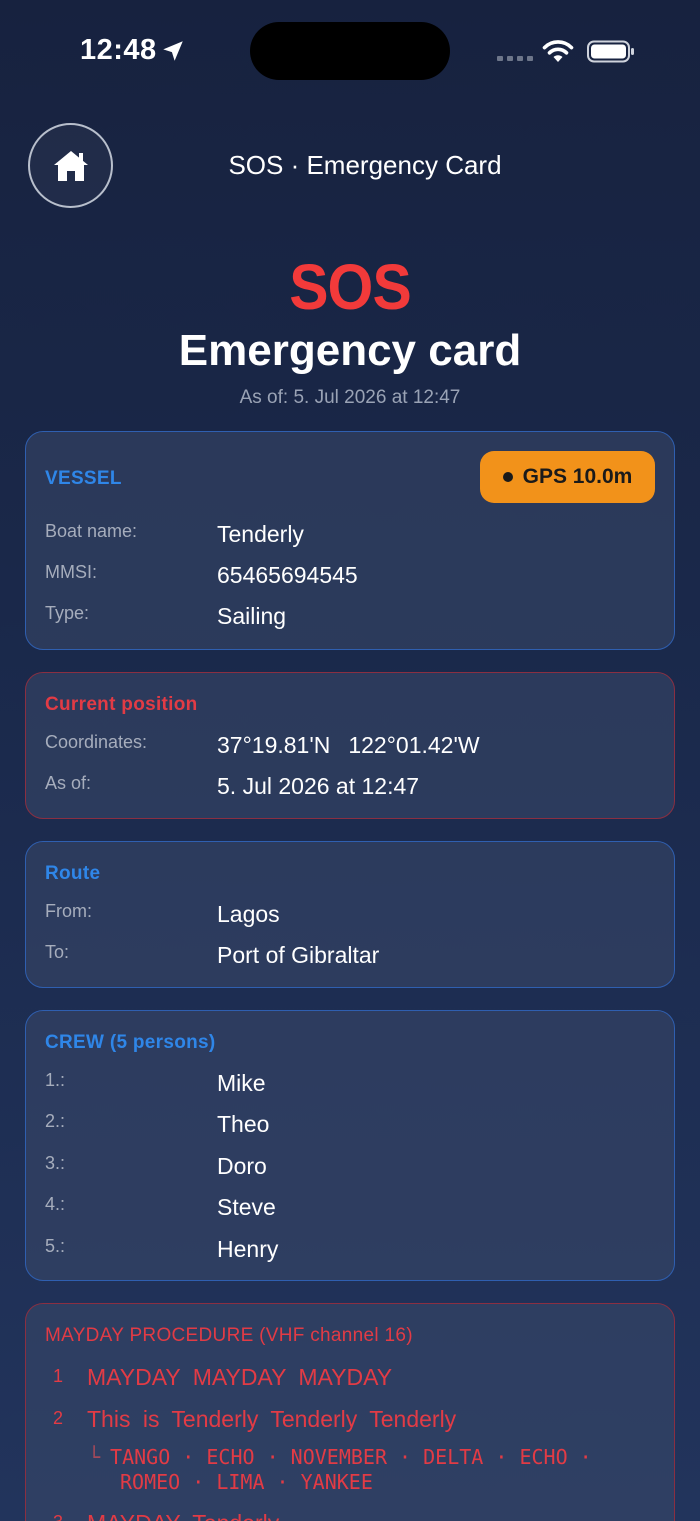  I want to click on cellular-signal-icon, so click(515, 58).